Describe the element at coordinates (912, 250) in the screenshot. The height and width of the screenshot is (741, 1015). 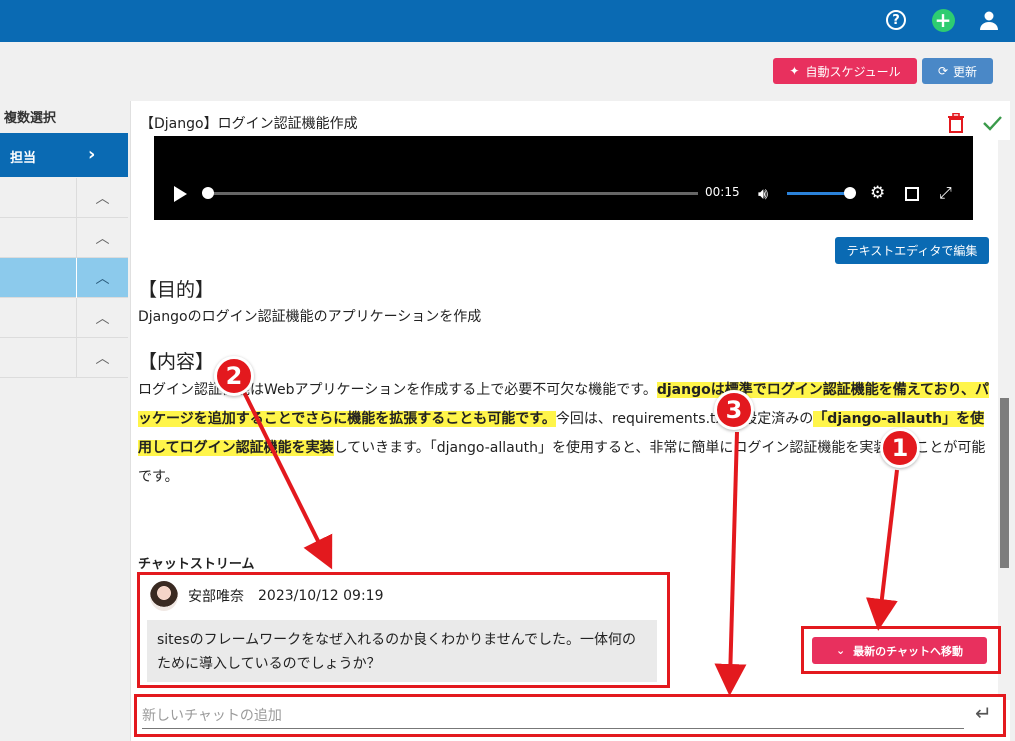
I see `edit-in-text-editor-button: テキストエディタで編集` at that location.